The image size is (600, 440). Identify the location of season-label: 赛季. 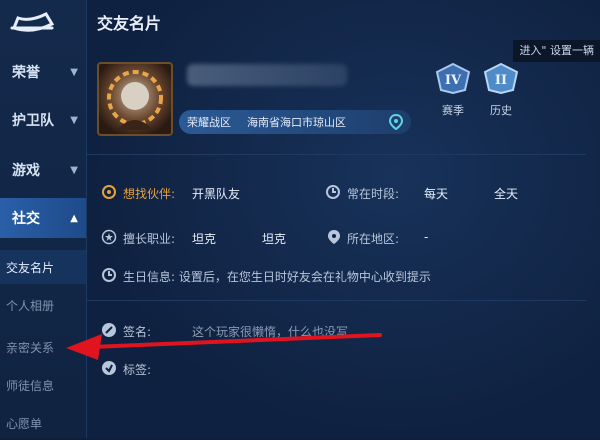
(453, 110).